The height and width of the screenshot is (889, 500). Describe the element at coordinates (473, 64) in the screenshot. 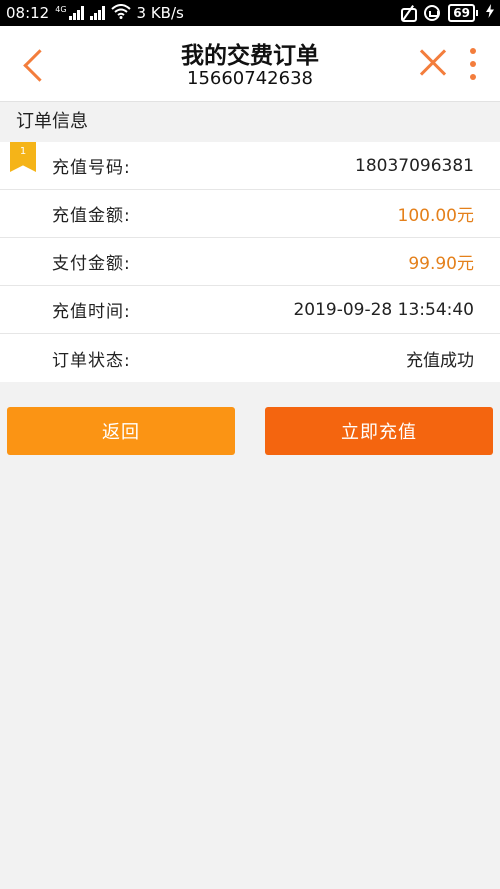

I see `more-menu-icon` at that location.